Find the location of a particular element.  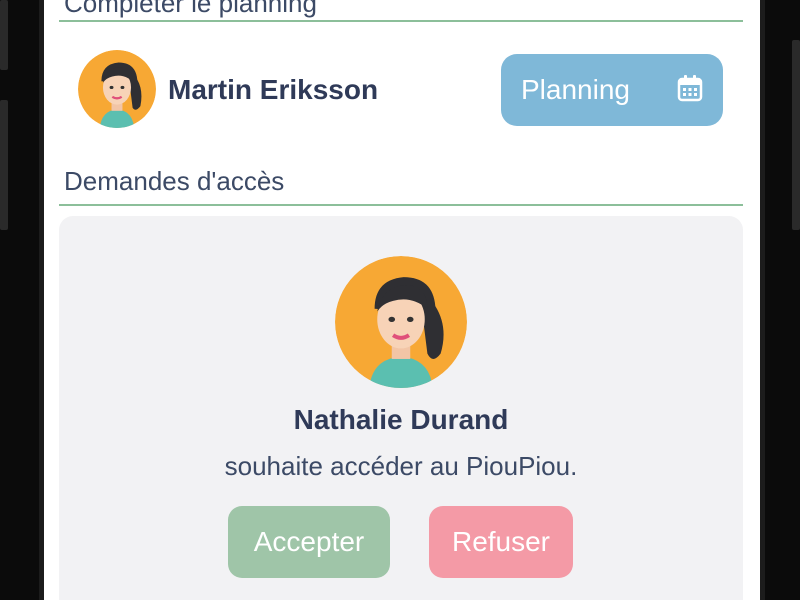

phone-frame-left is located at coordinates (22, 300).